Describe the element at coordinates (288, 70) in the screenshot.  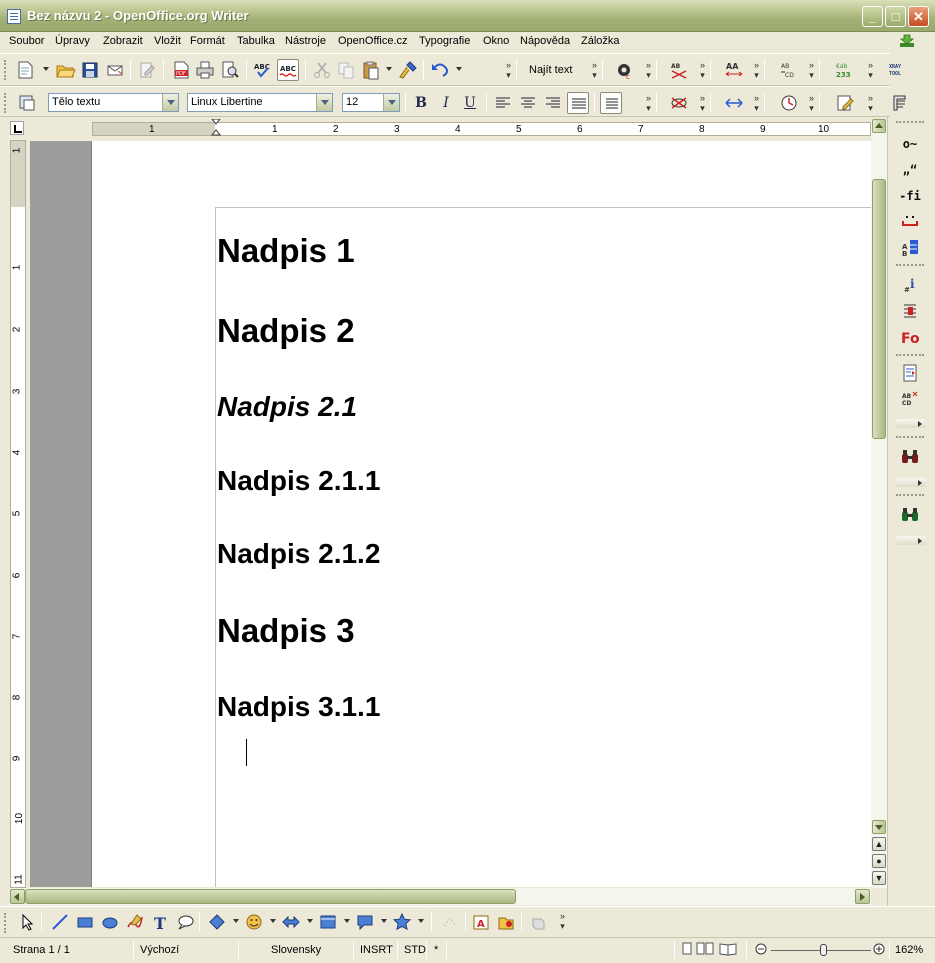
I see `autospellcheck-icon: ABC` at that location.